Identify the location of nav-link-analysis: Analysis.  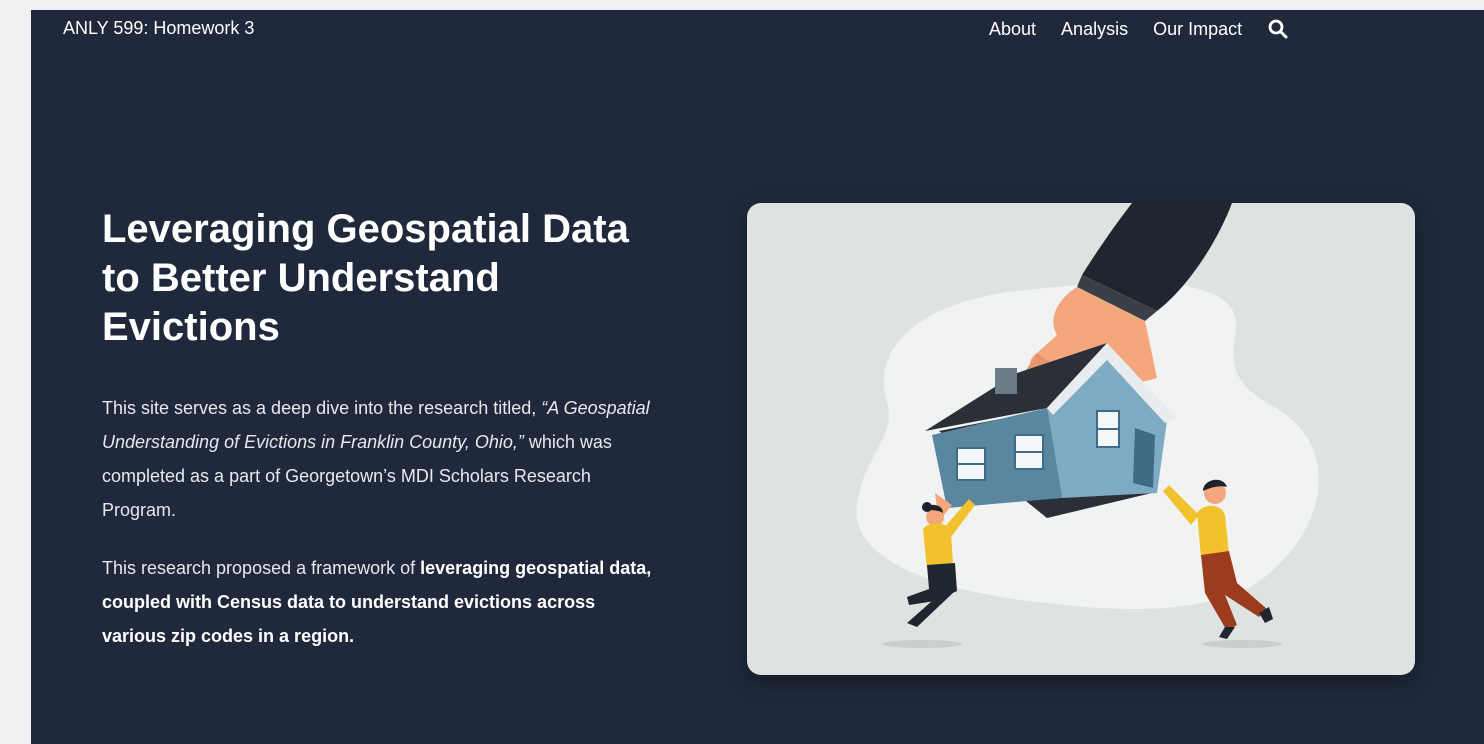
(1094, 29).